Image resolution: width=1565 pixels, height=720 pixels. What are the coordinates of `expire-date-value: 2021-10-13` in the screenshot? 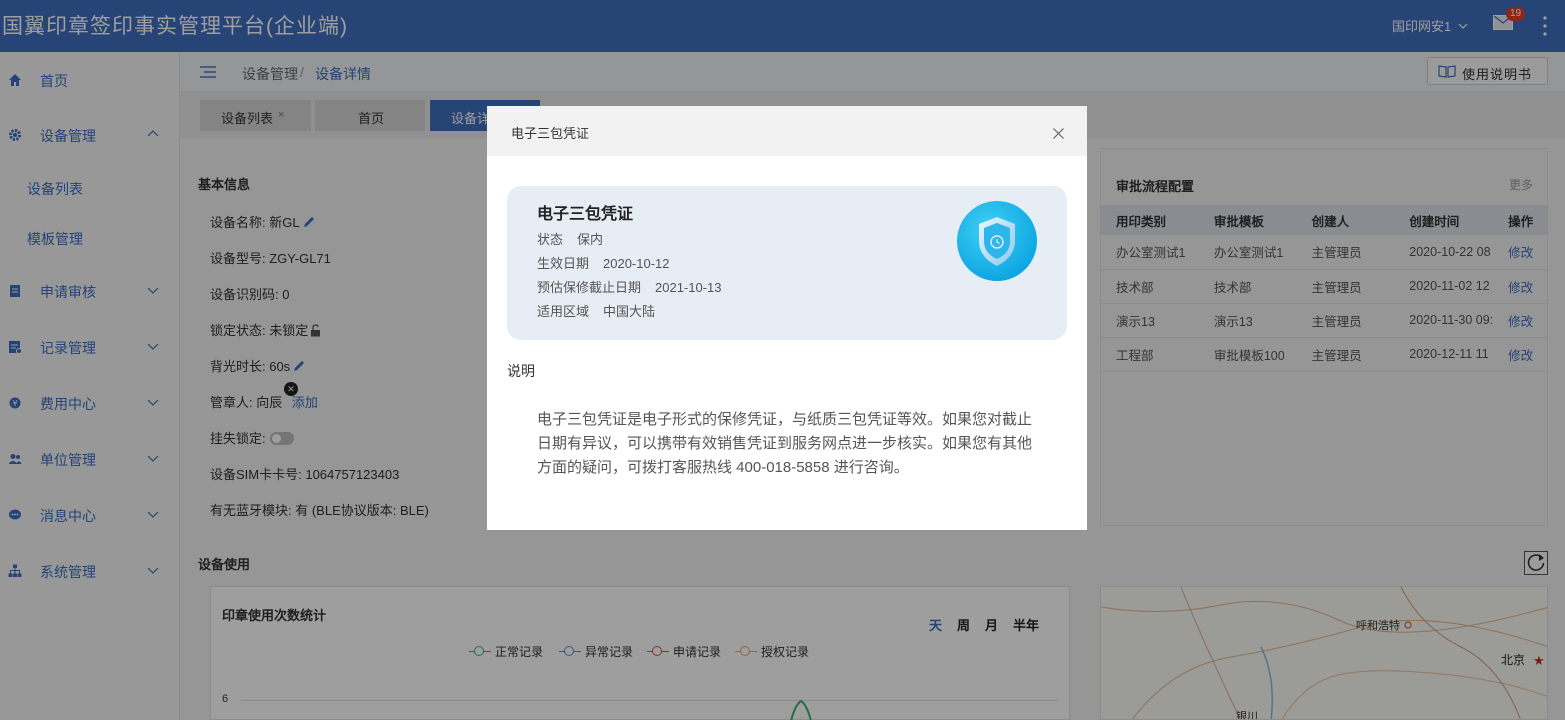 It's located at (688, 287).